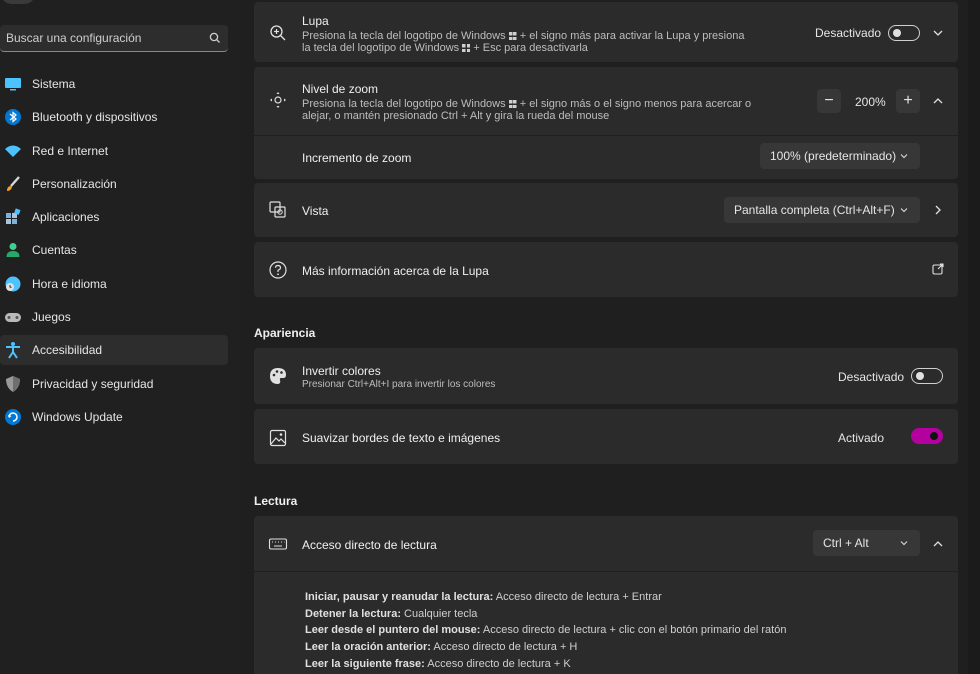 The image size is (980, 674). Describe the element at coordinates (399, 597) in the screenshot. I see `shortcut-line-bold: Iniciar, pausar y reanudar la lectura:` at that location.